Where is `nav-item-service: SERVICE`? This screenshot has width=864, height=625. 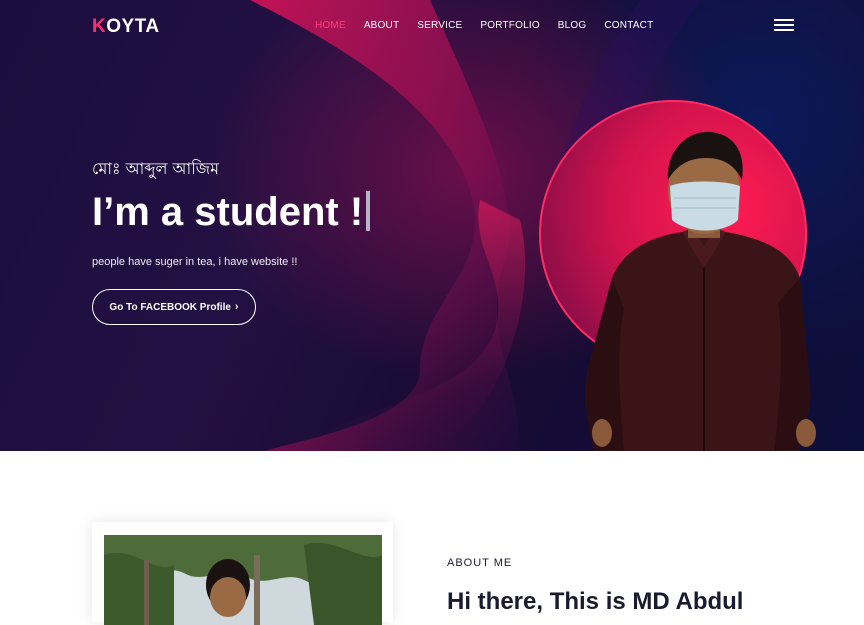 nav-item-service: SERVICE is located at coordinates (439, 25).